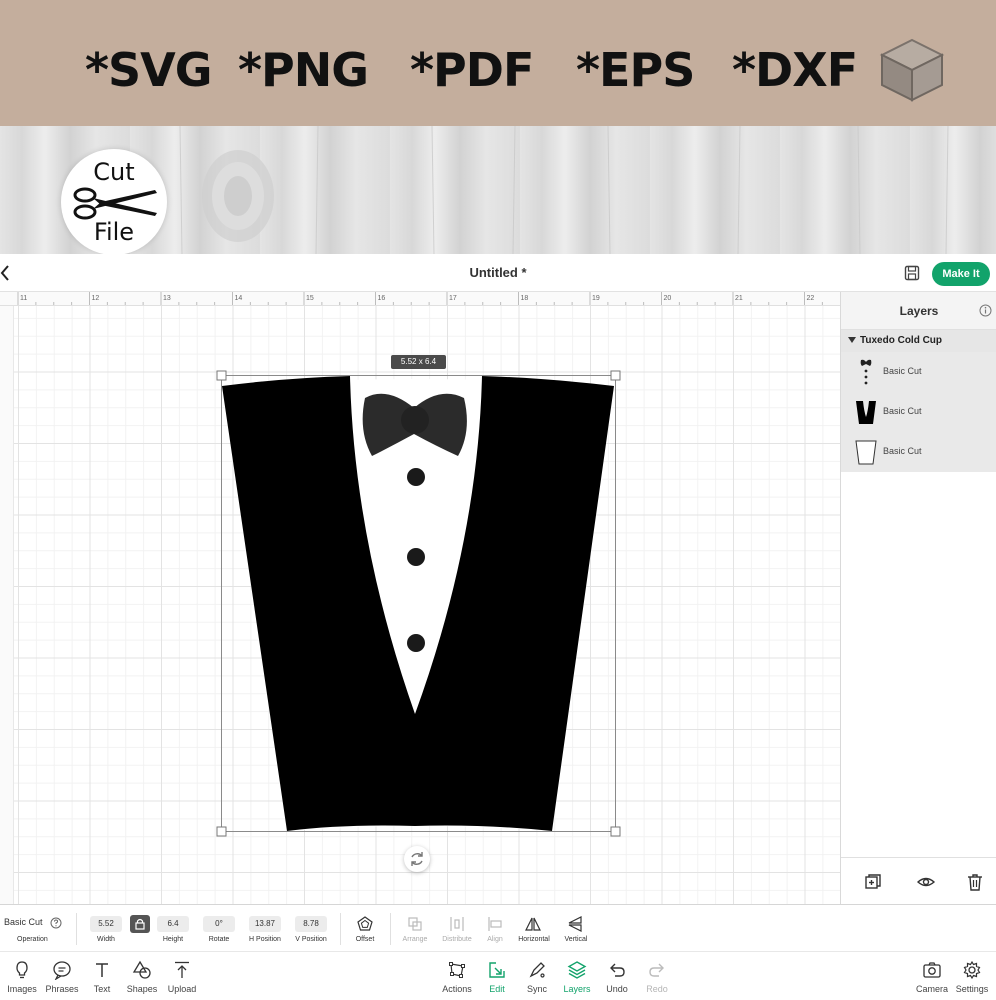  Describe the element at coordinates (418, 362) in the screenshot. I see `size-badge: 5.52 x 6.4` at that location.